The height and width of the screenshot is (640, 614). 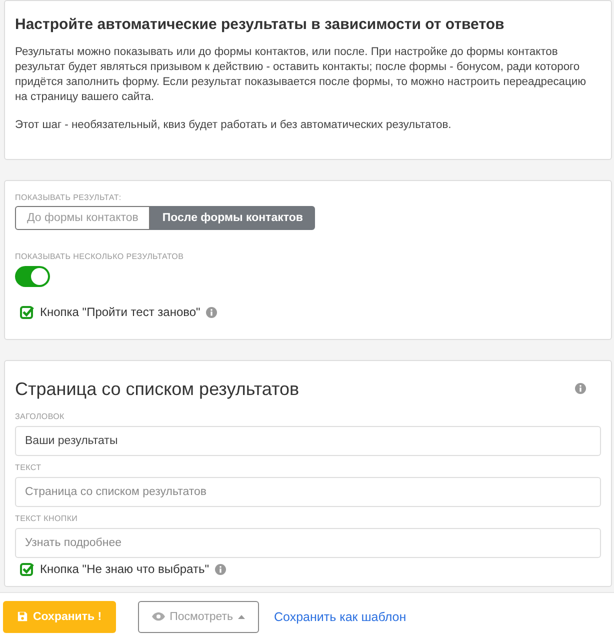 I want to click on toggle-switch, so click(x=32, y=276).